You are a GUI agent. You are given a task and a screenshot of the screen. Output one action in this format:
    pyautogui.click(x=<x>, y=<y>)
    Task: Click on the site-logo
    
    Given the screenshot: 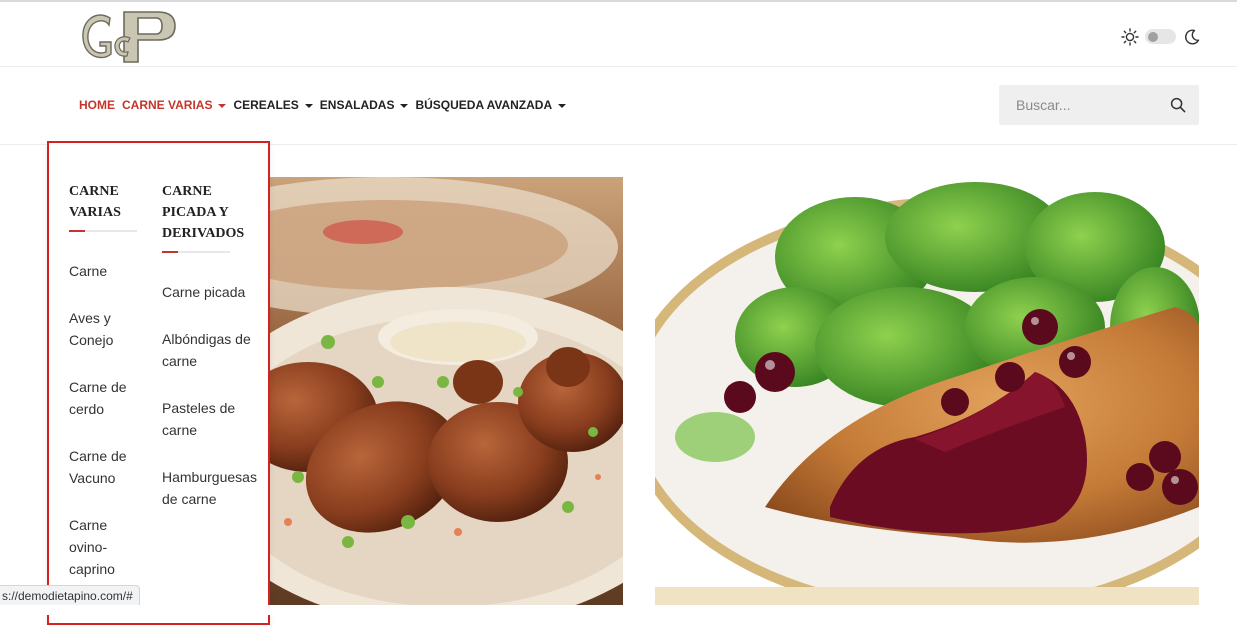 What is the action you would take?
    pyautogui.click(x=128, y=36)
    